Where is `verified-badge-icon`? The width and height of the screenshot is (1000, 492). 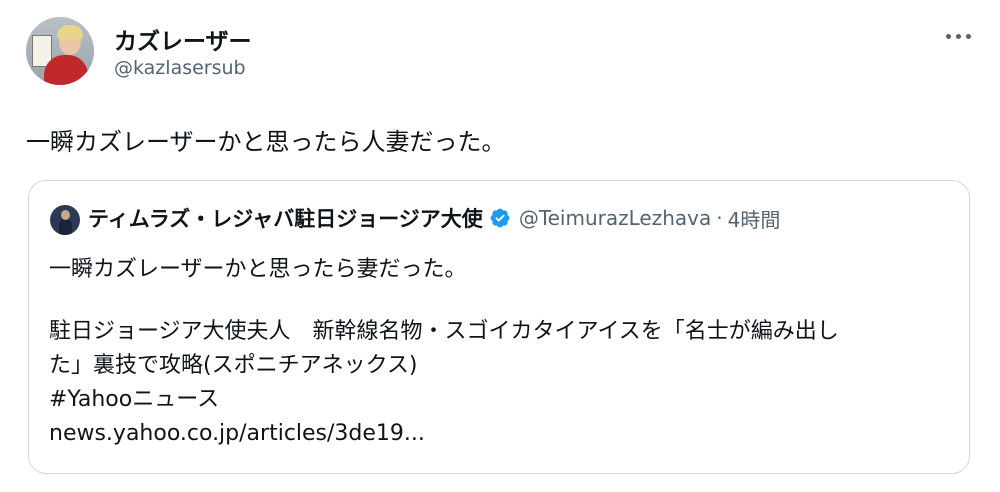
verified-badge-icon is located at coordinates (500, 218).